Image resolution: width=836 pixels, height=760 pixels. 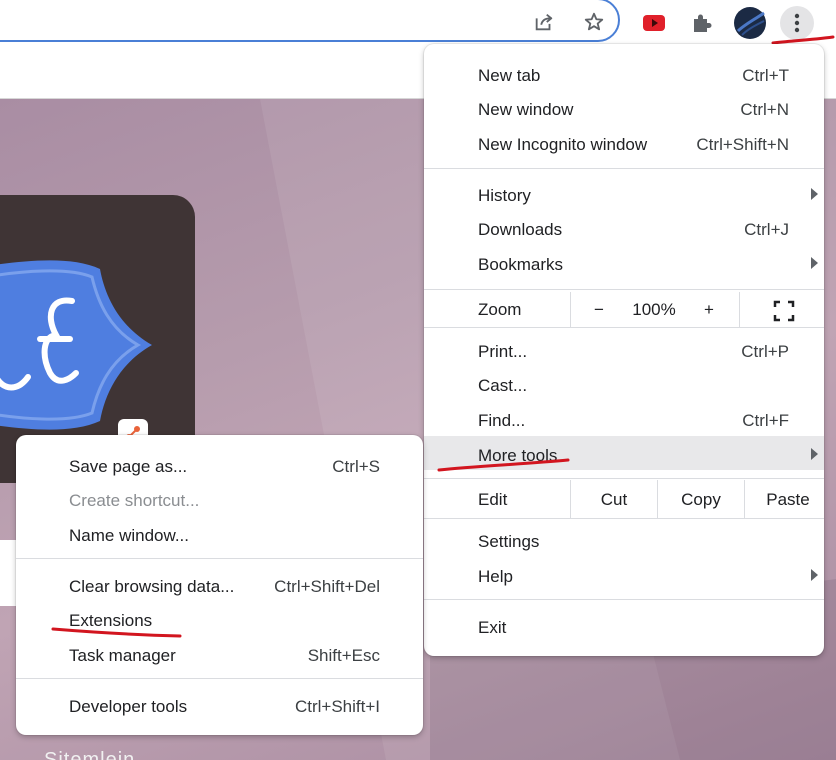 What do you see at coordinates (521, 264) in the screenshot?
I see `menu-item-label: Bookmarks` at bounding box center [521, 264].